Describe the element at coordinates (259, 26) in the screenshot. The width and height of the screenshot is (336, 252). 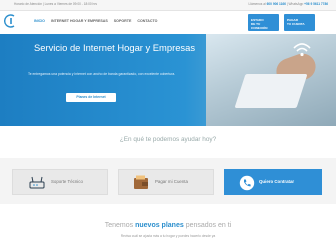
I see `status-line2: DE TU CONEXIÓN` at that location.